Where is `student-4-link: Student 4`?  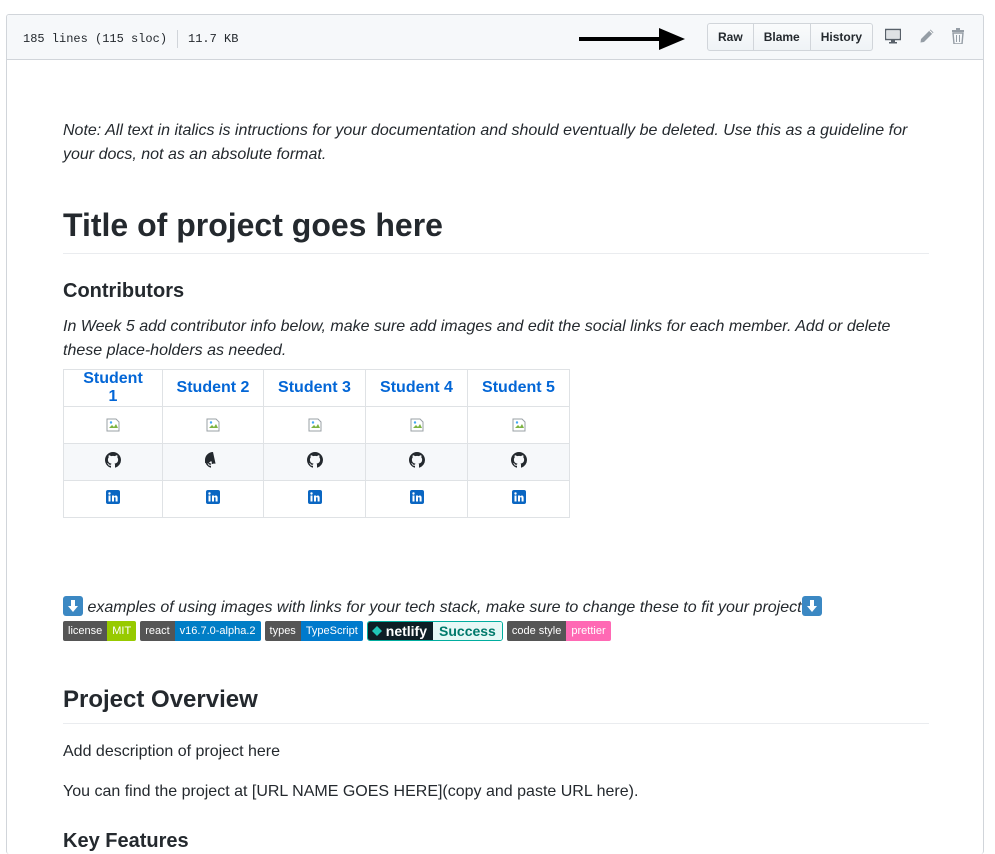
student-4-link: Student 4 is located at coordinates (416, 388).